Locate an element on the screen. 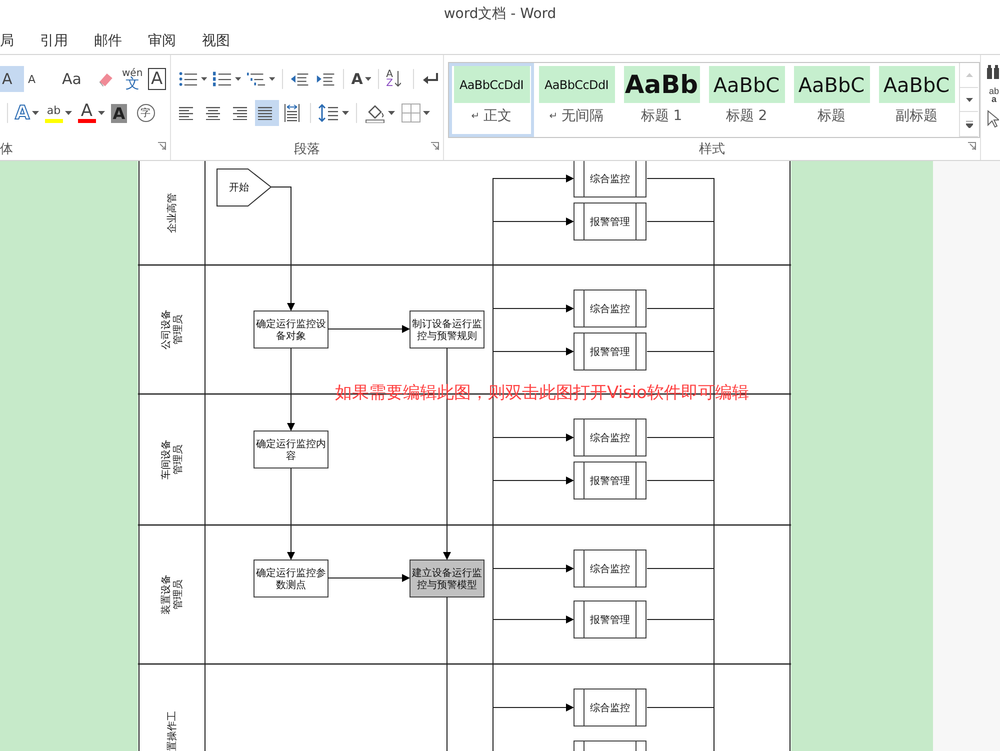  process-box: 制订设备运行监控与预警规则 is located at coordinates (447, 329).